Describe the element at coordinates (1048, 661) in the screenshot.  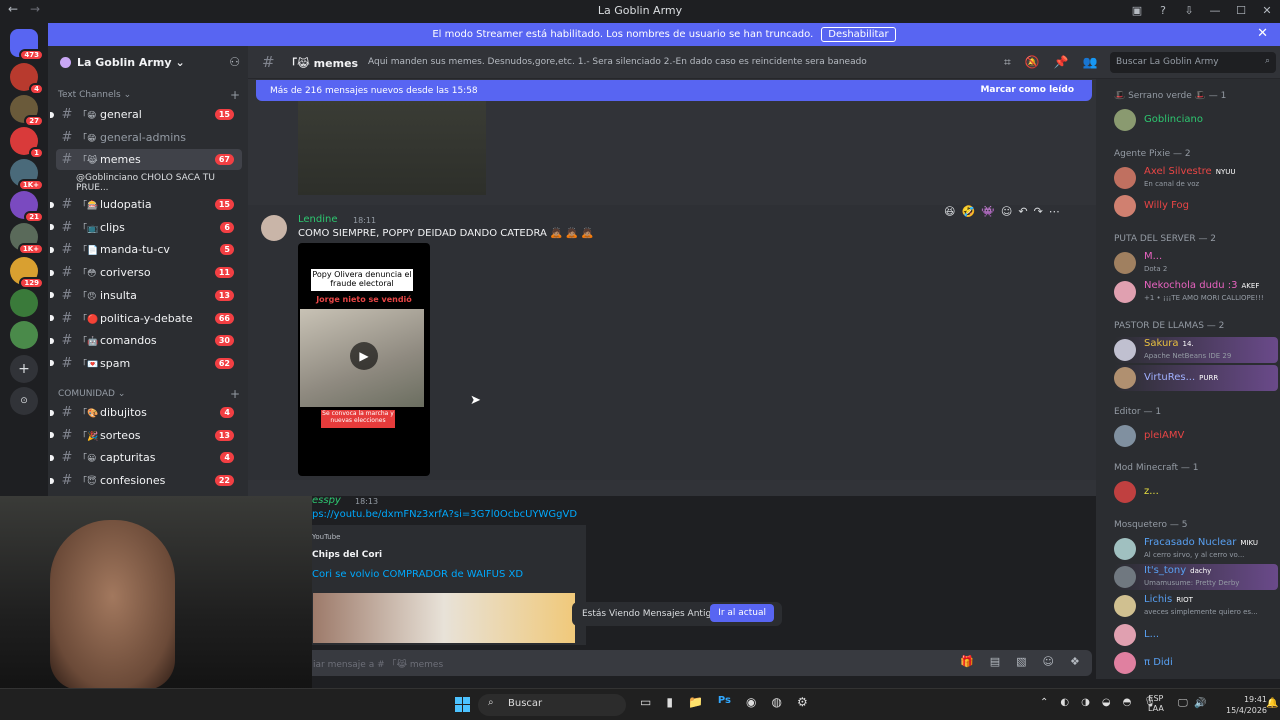
I see `emoji-icon: ☺` at that location.